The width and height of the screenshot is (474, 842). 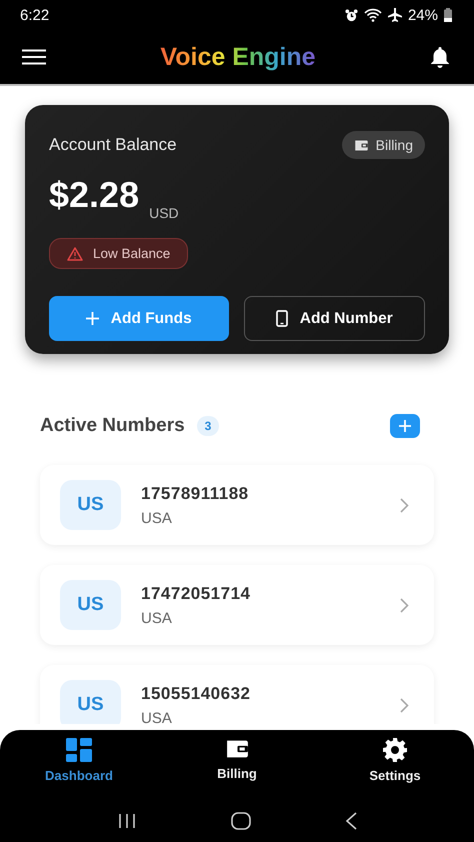 What do you see at coordinates (113, 145) in the screenshot?
I see `card-title: Account Balance` at bounding box center [113, 145].